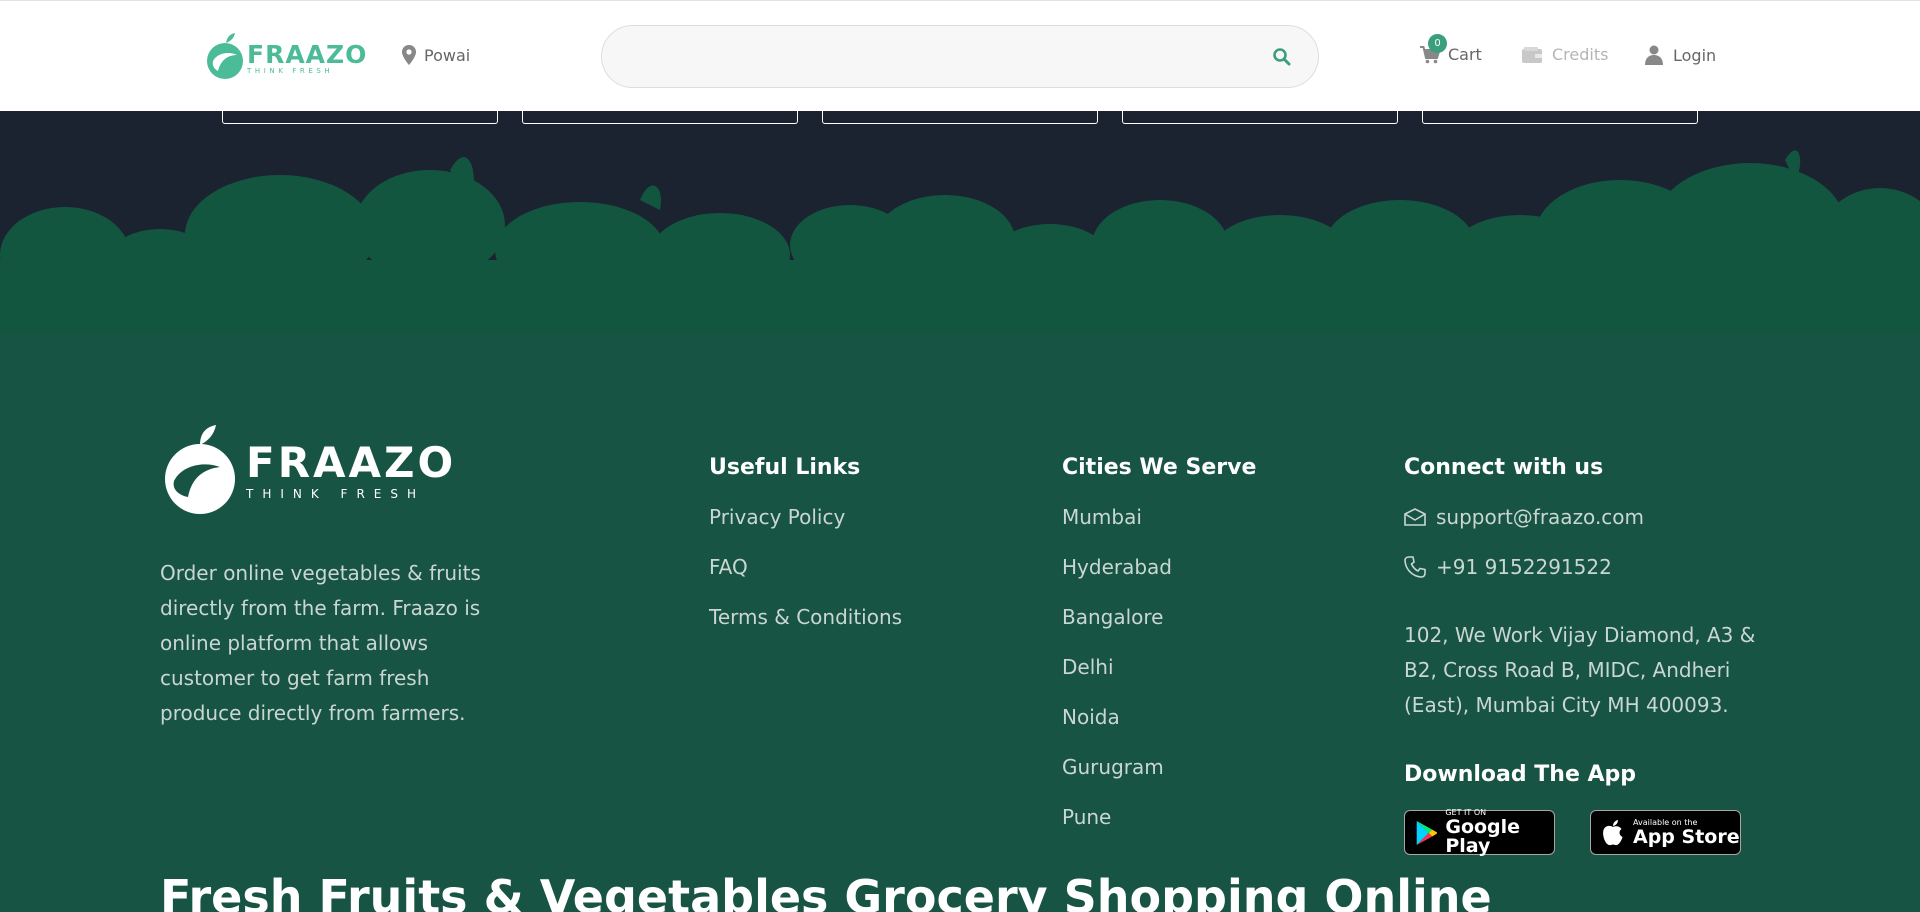 The width and height of the screenshot is (1920, 912). Describe the element at coordinates (1540, 517) in the screenshot. I see `email-text: support@fraazo.com` at that location.